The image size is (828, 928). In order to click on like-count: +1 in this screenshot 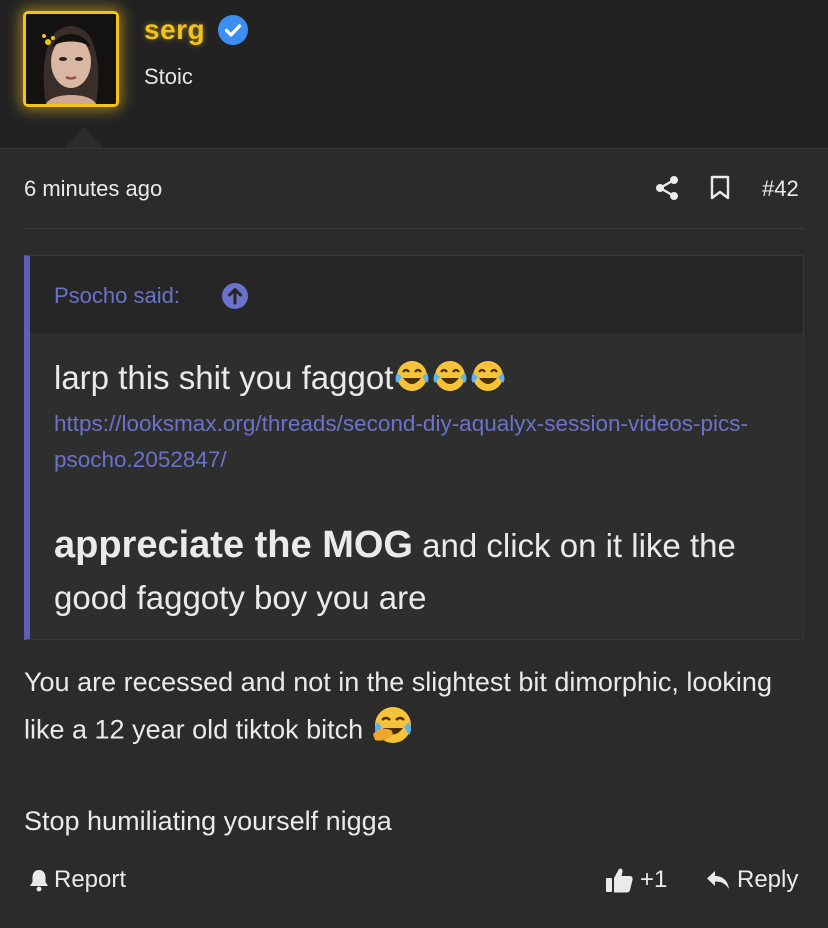, I will do `click(654, 879)`.